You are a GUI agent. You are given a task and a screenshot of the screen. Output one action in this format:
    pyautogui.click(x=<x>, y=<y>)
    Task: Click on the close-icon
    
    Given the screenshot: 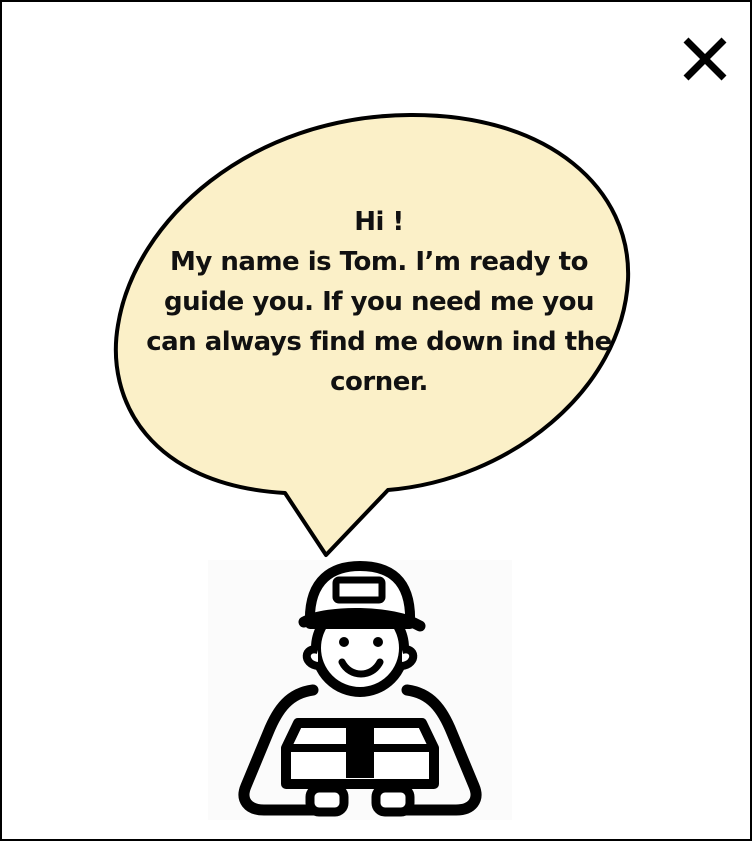 What is the action you would take?
    pyautogui.click(x=705, y=59)
    